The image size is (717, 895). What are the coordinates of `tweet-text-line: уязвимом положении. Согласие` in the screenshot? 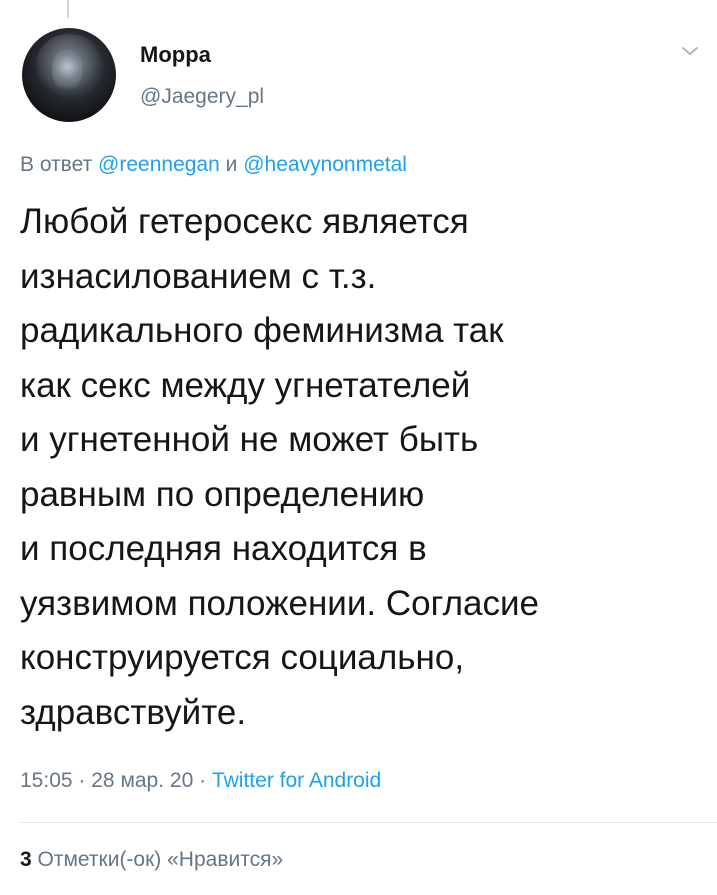 It's located at (280, 603).